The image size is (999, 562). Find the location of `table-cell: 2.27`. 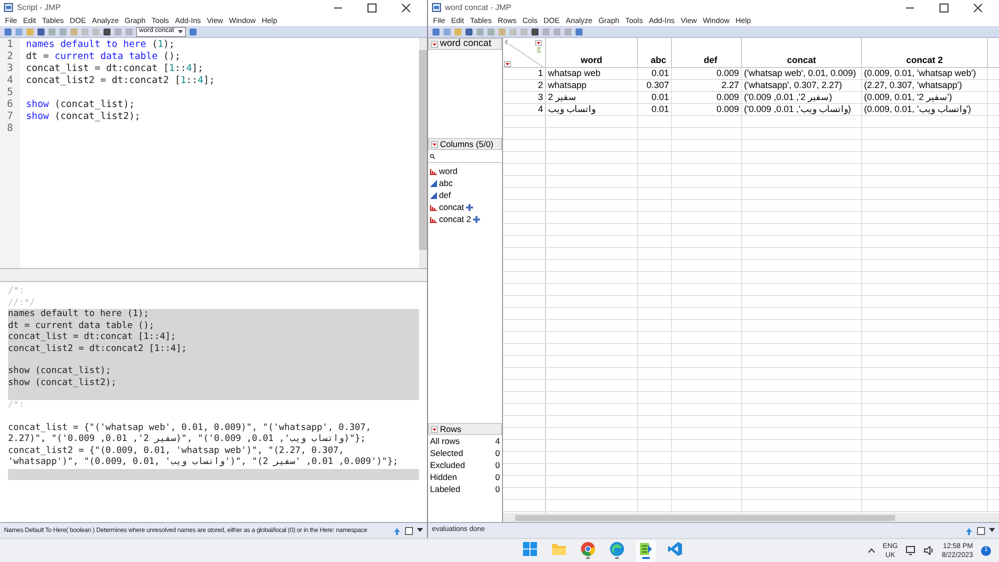

table-cell: 2.27 is located at coordinates (730, 85).